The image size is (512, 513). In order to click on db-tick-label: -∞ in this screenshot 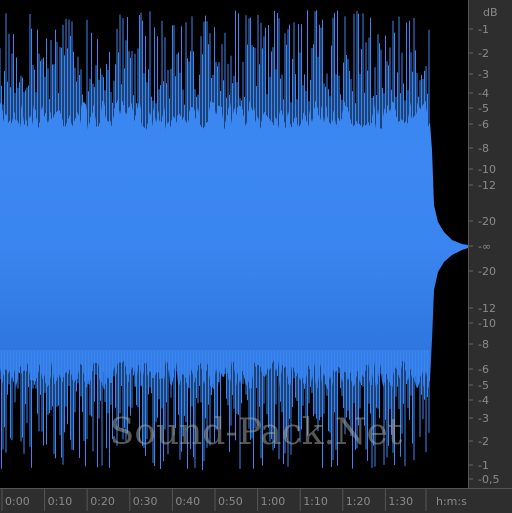, I will do `click(484, 246)`.